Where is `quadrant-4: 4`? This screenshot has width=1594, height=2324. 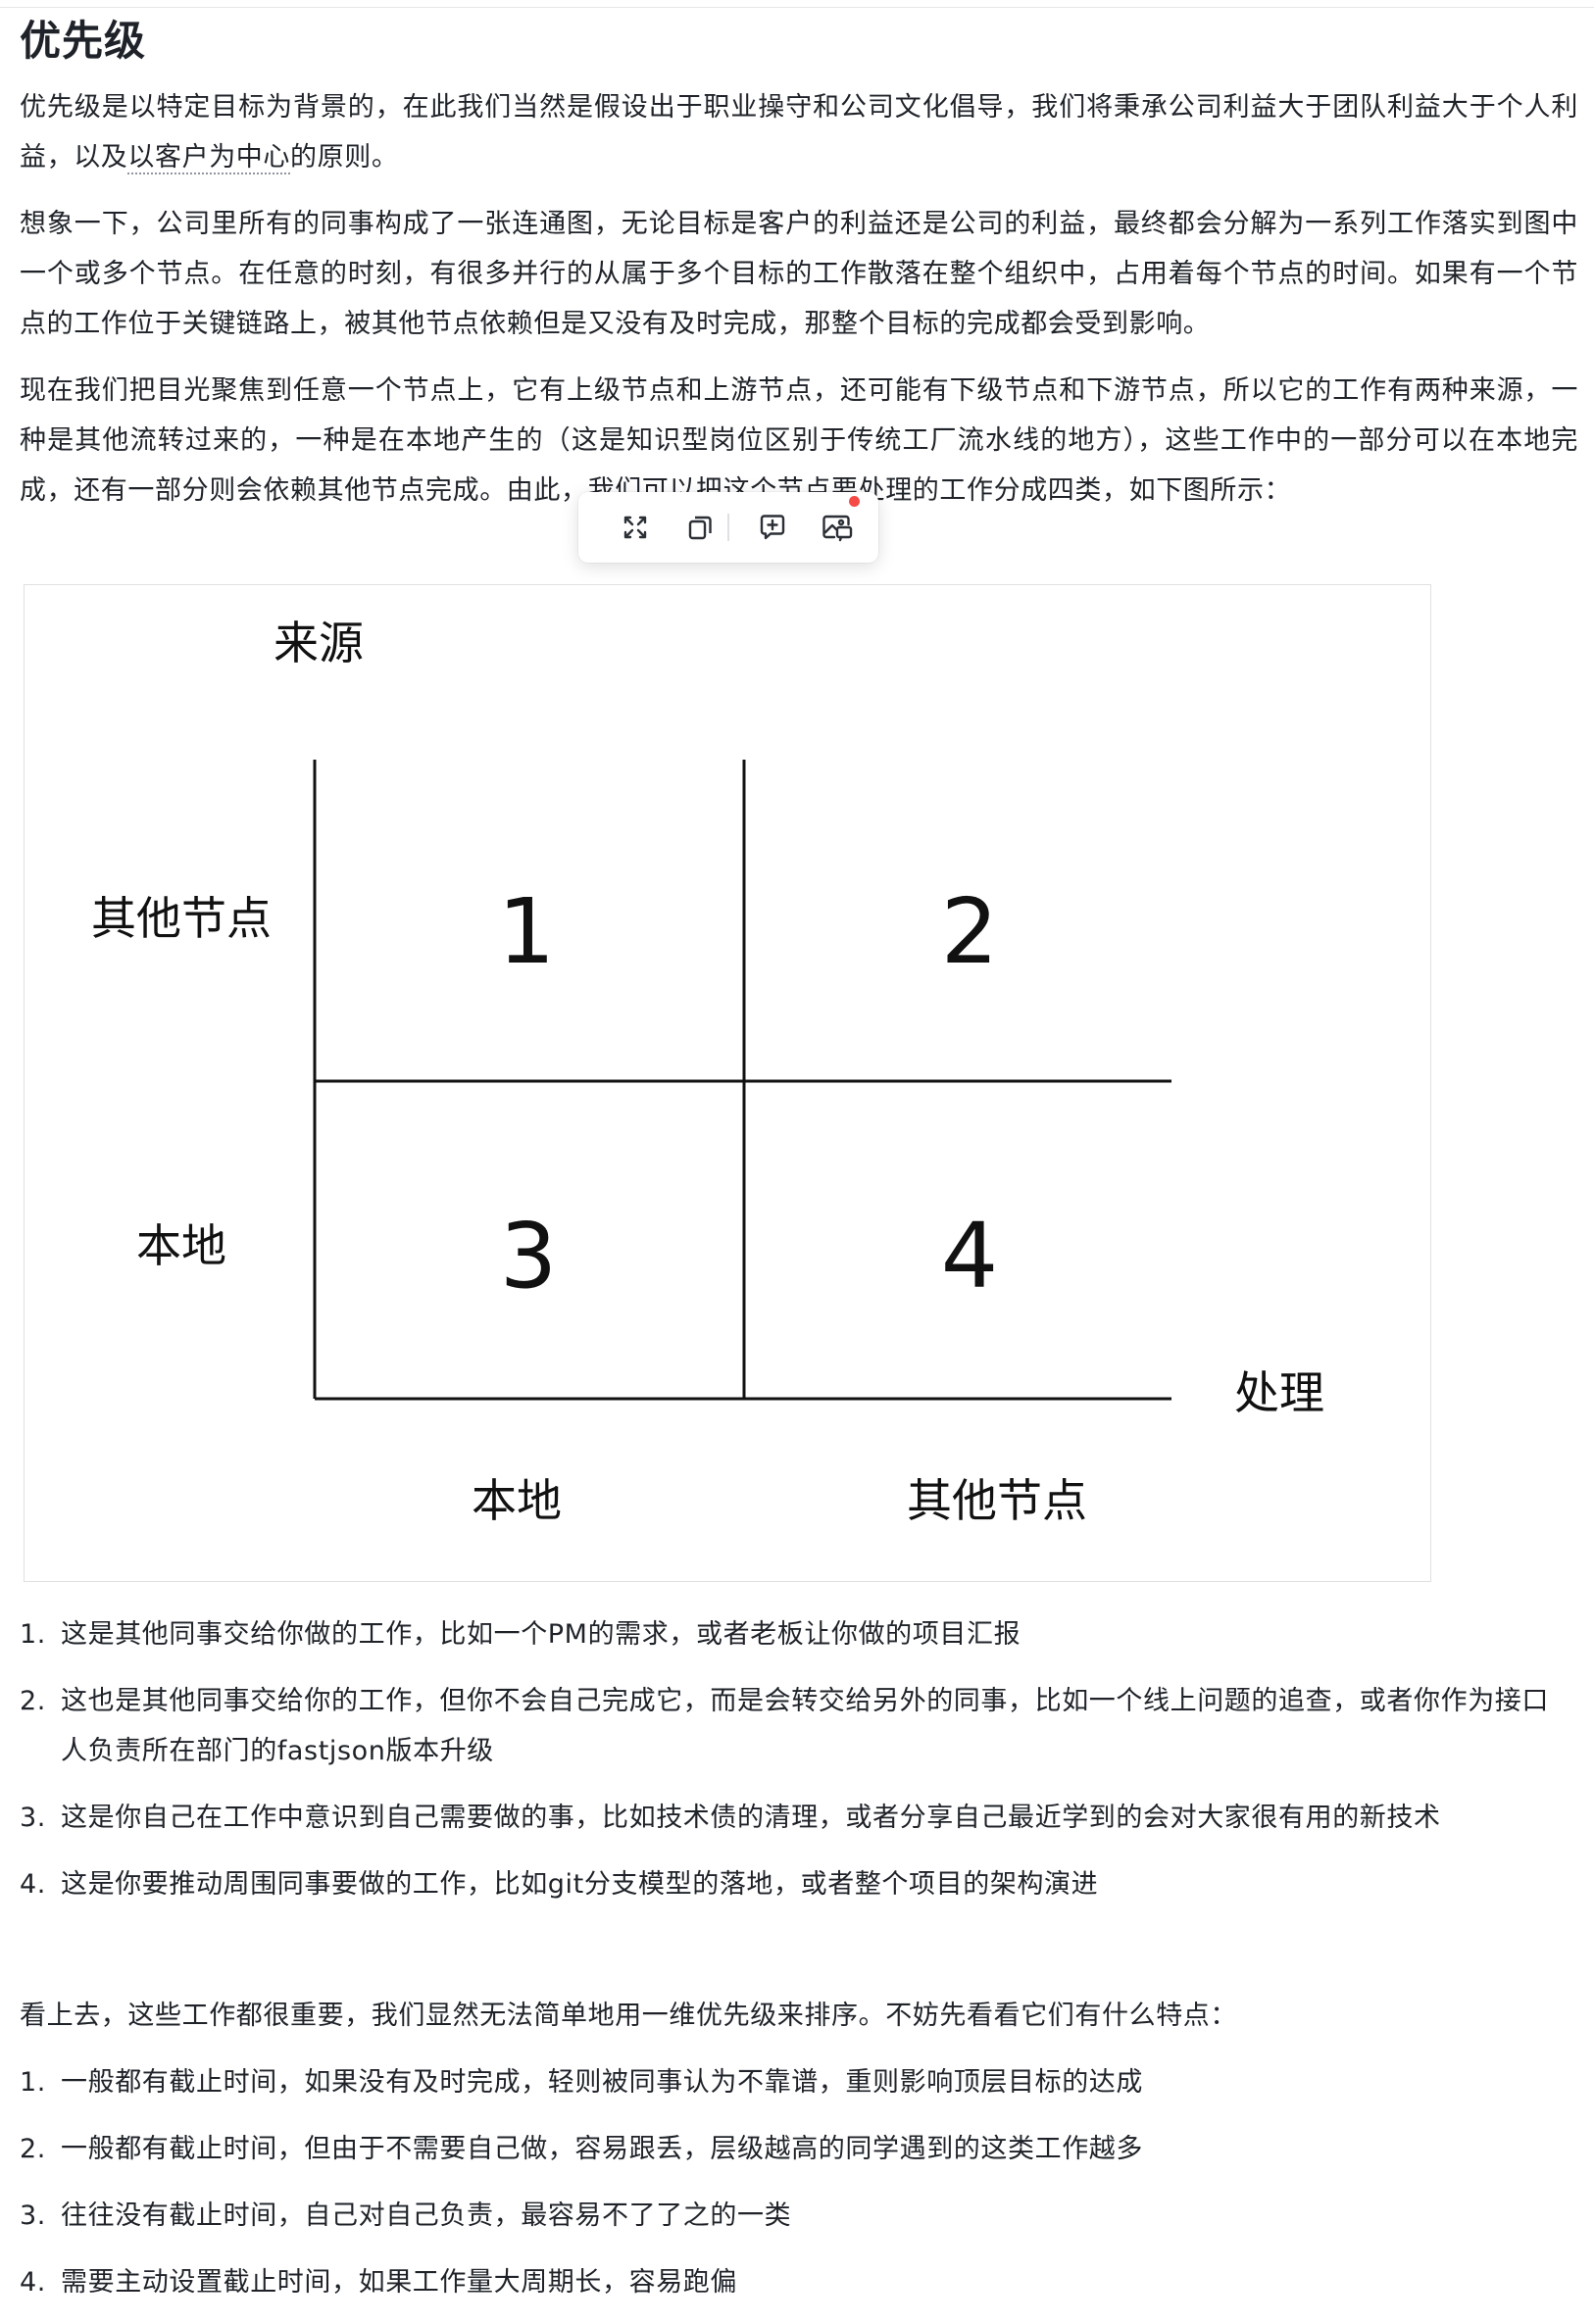 quadrant-4: 4 is located at coordinates (970, 1256).